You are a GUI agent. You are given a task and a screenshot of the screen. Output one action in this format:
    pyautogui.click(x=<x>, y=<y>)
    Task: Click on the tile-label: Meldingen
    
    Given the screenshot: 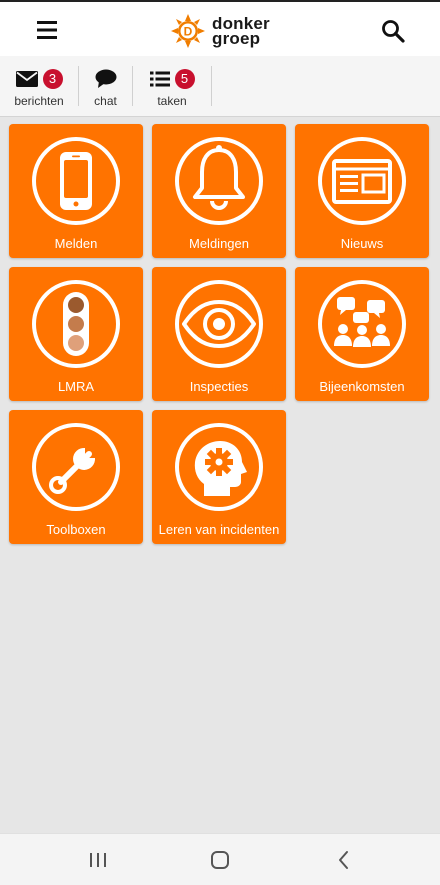 What is the action you would take?
    pyautogui.click(x=219, y=243)
    